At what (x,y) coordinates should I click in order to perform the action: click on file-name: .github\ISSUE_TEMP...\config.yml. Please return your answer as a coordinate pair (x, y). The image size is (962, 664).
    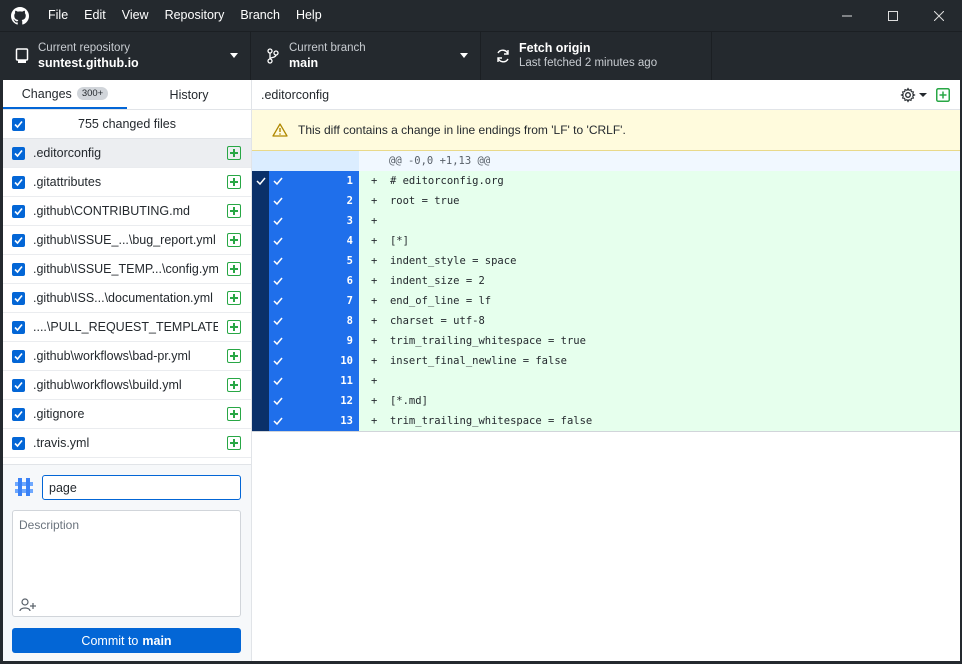
    Looking at the image, I should click on (125, 269).